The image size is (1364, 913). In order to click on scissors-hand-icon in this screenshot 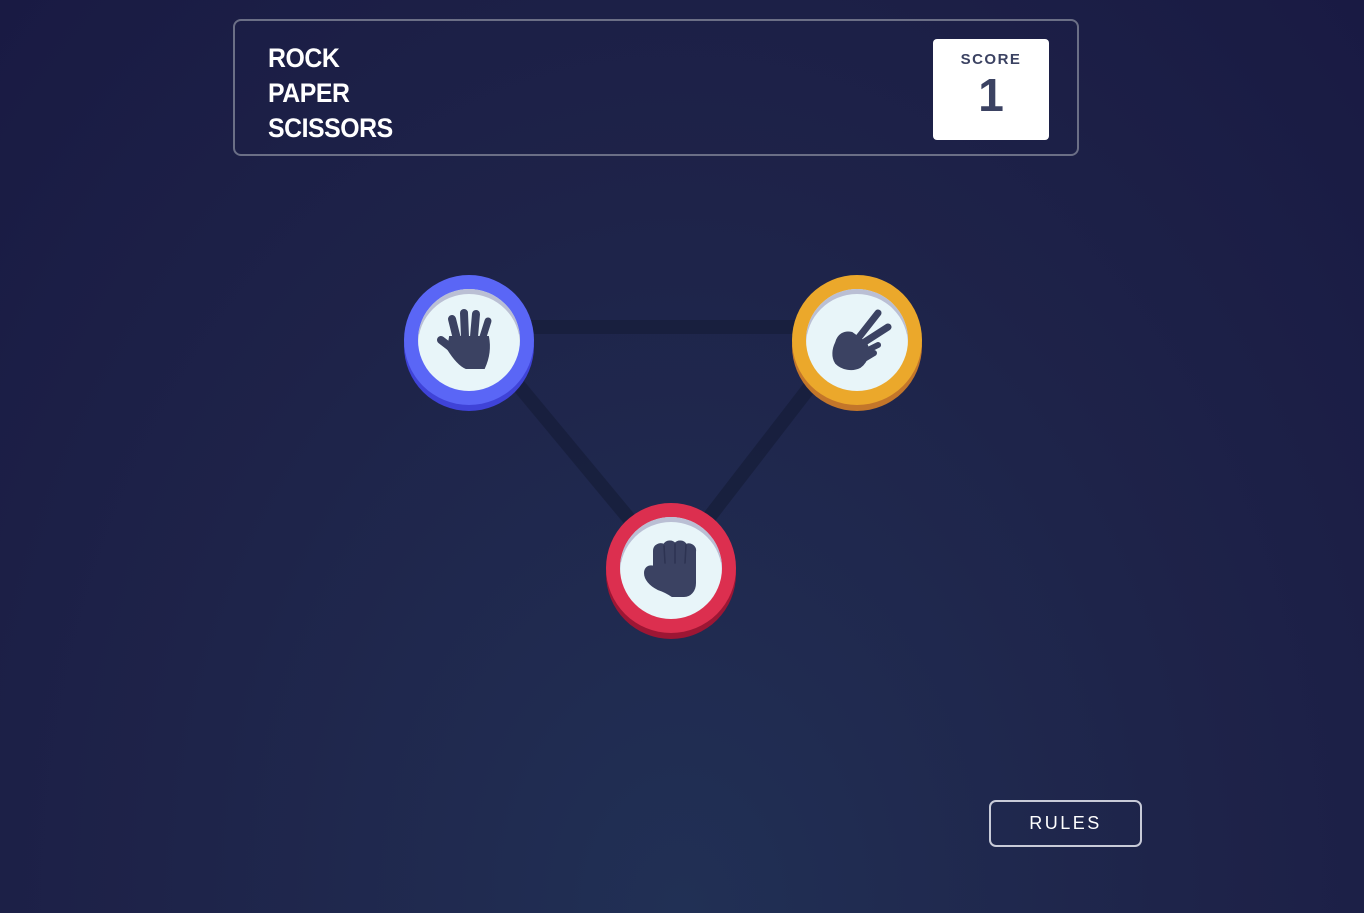, I will do `click(862, 340)`.